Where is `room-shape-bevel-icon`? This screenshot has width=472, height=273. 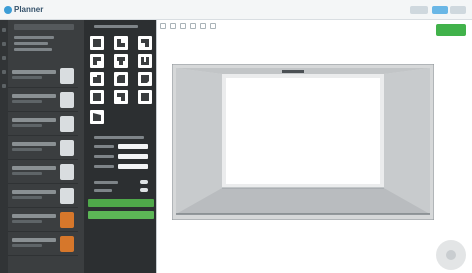 room-shape-bevel-icon is located at coordinates (121, 79).